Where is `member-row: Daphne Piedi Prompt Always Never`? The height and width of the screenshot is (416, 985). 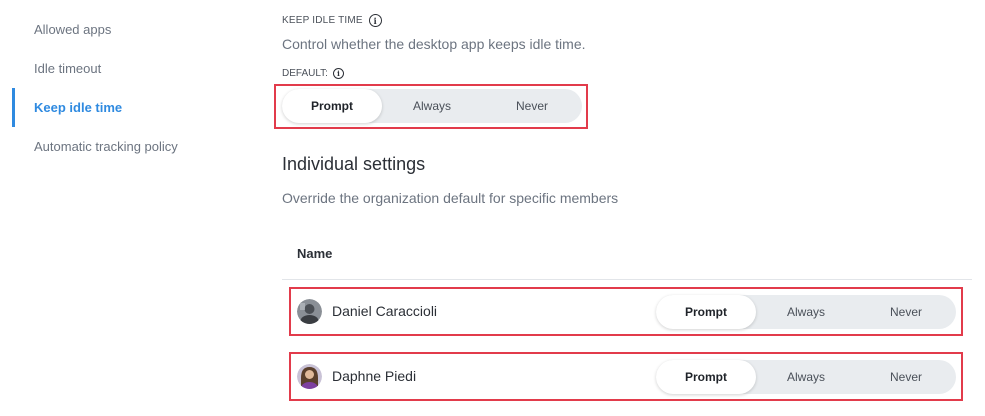
member-row: Daphne Piedi Prompt Always Never is located at coordinates (626, 376).